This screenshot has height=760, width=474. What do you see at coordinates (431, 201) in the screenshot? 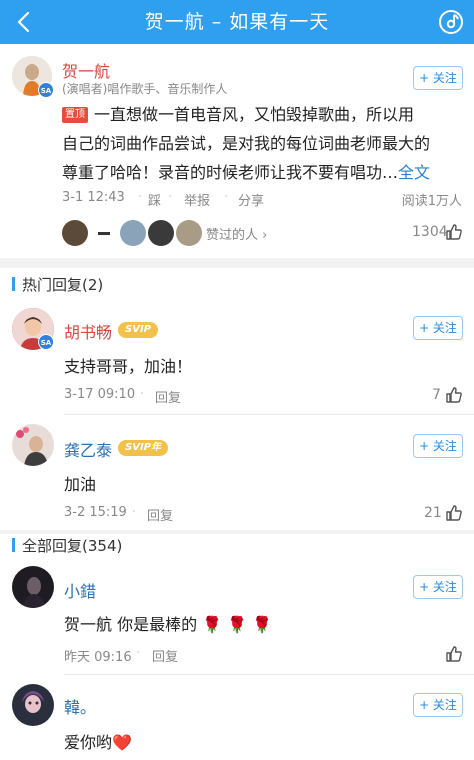
I see `read-count: 阅读1万人` at bounding box center [431, 201].